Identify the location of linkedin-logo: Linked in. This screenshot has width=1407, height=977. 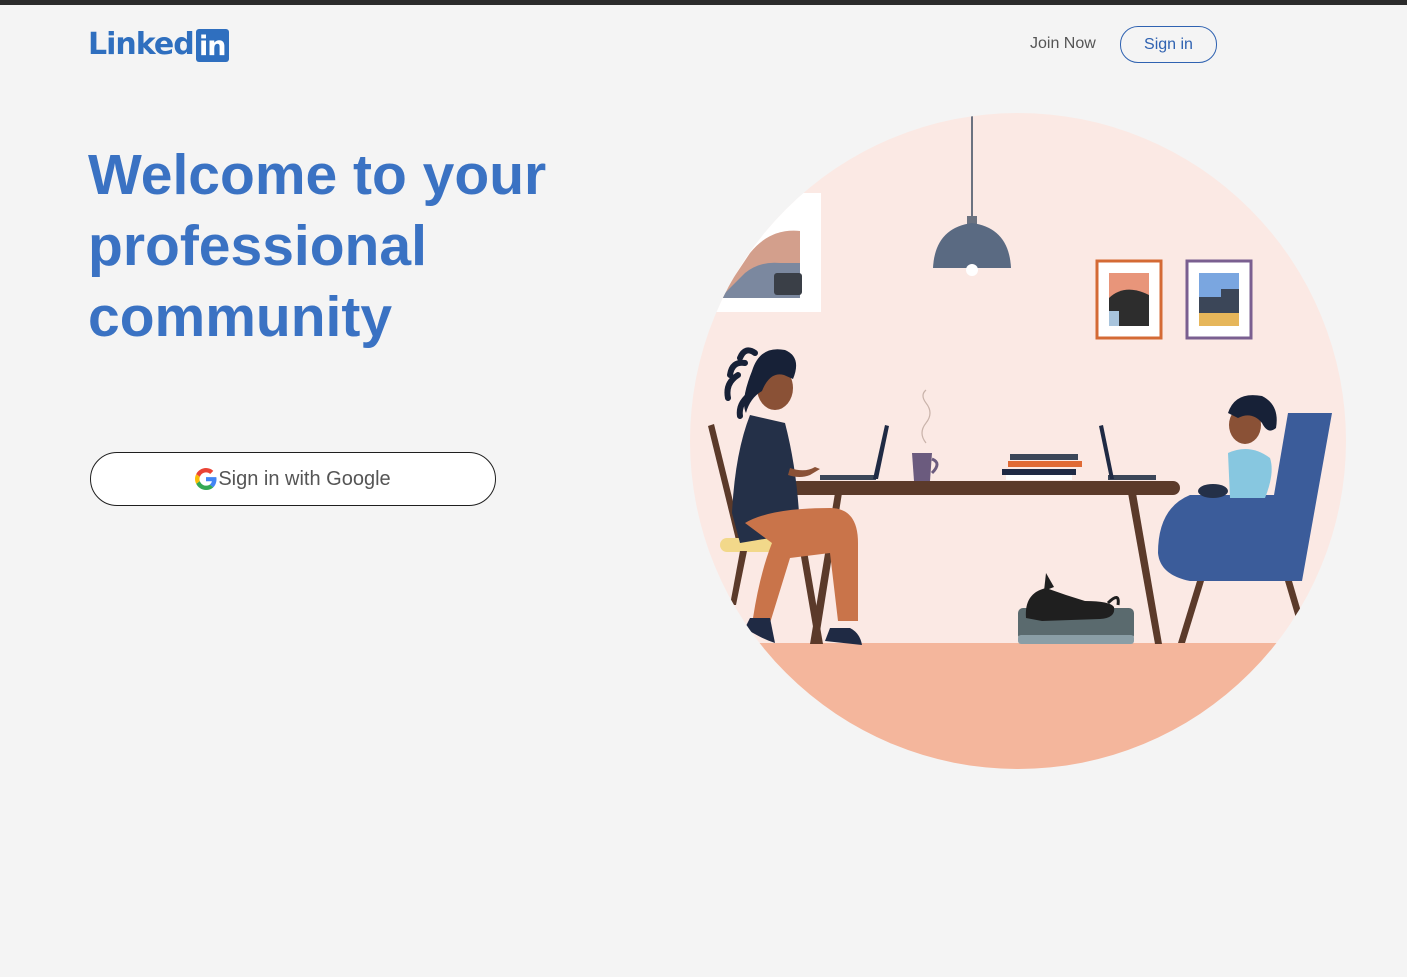
(158, 45).